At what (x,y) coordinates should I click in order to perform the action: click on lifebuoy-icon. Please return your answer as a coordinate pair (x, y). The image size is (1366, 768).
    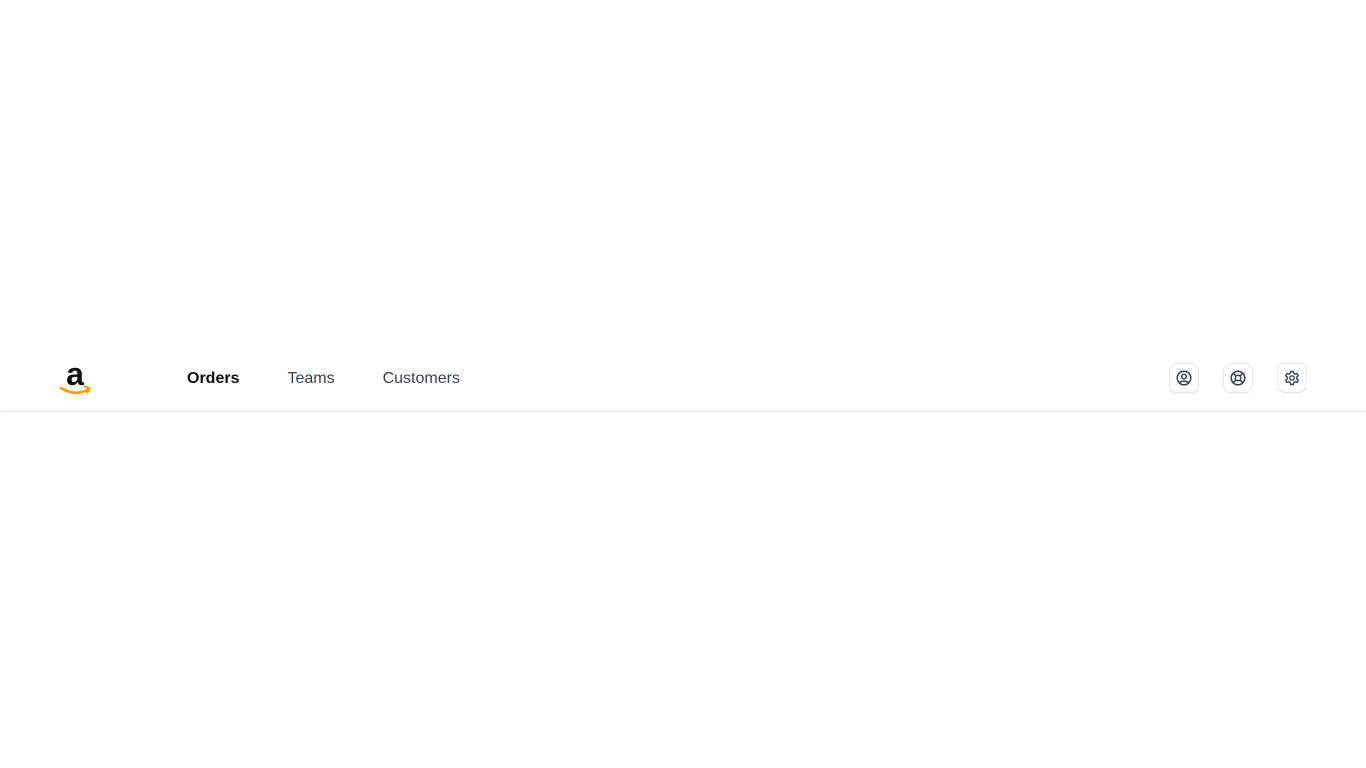
    Looking at the image, I should click on (1238, 378).